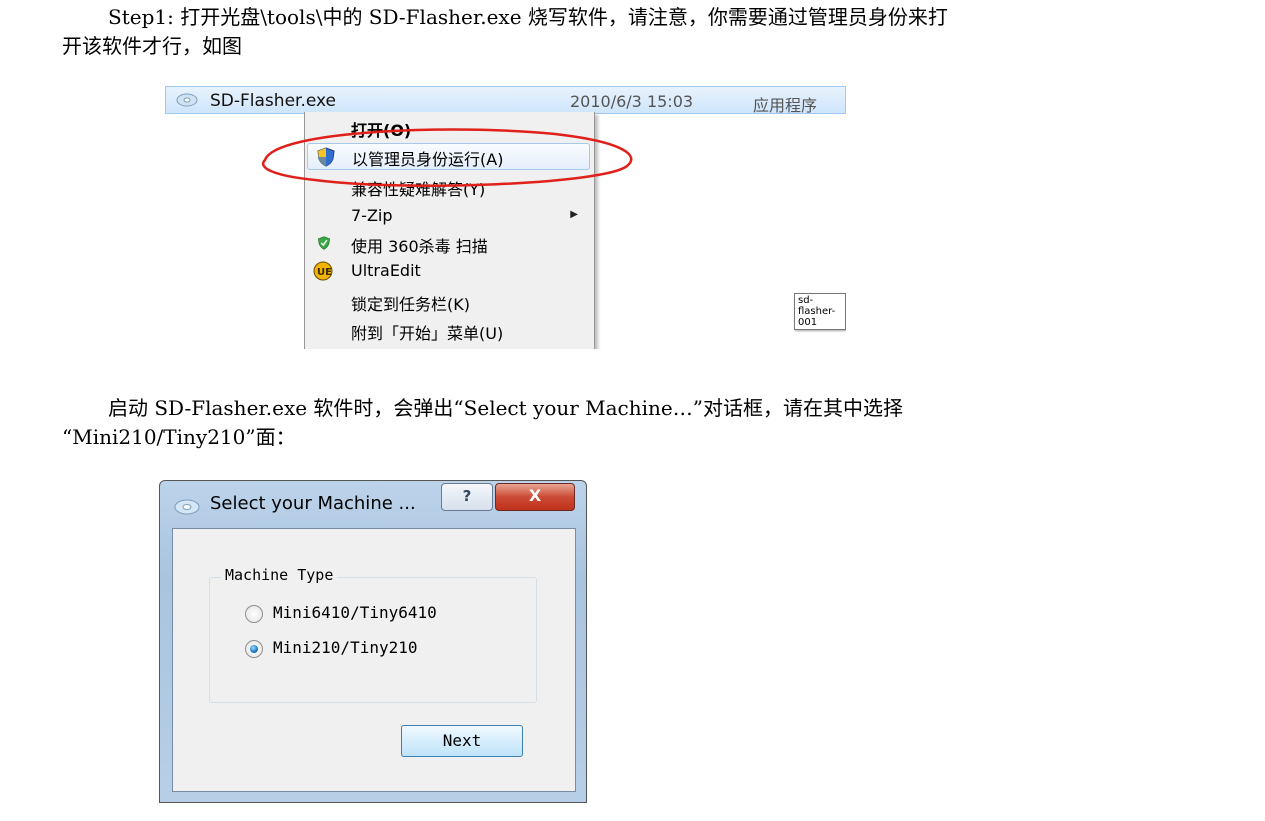  What do you see at coordinates (535, 497) in the screenshot?
I see `close-button: X` at bounding box center [535, 497].